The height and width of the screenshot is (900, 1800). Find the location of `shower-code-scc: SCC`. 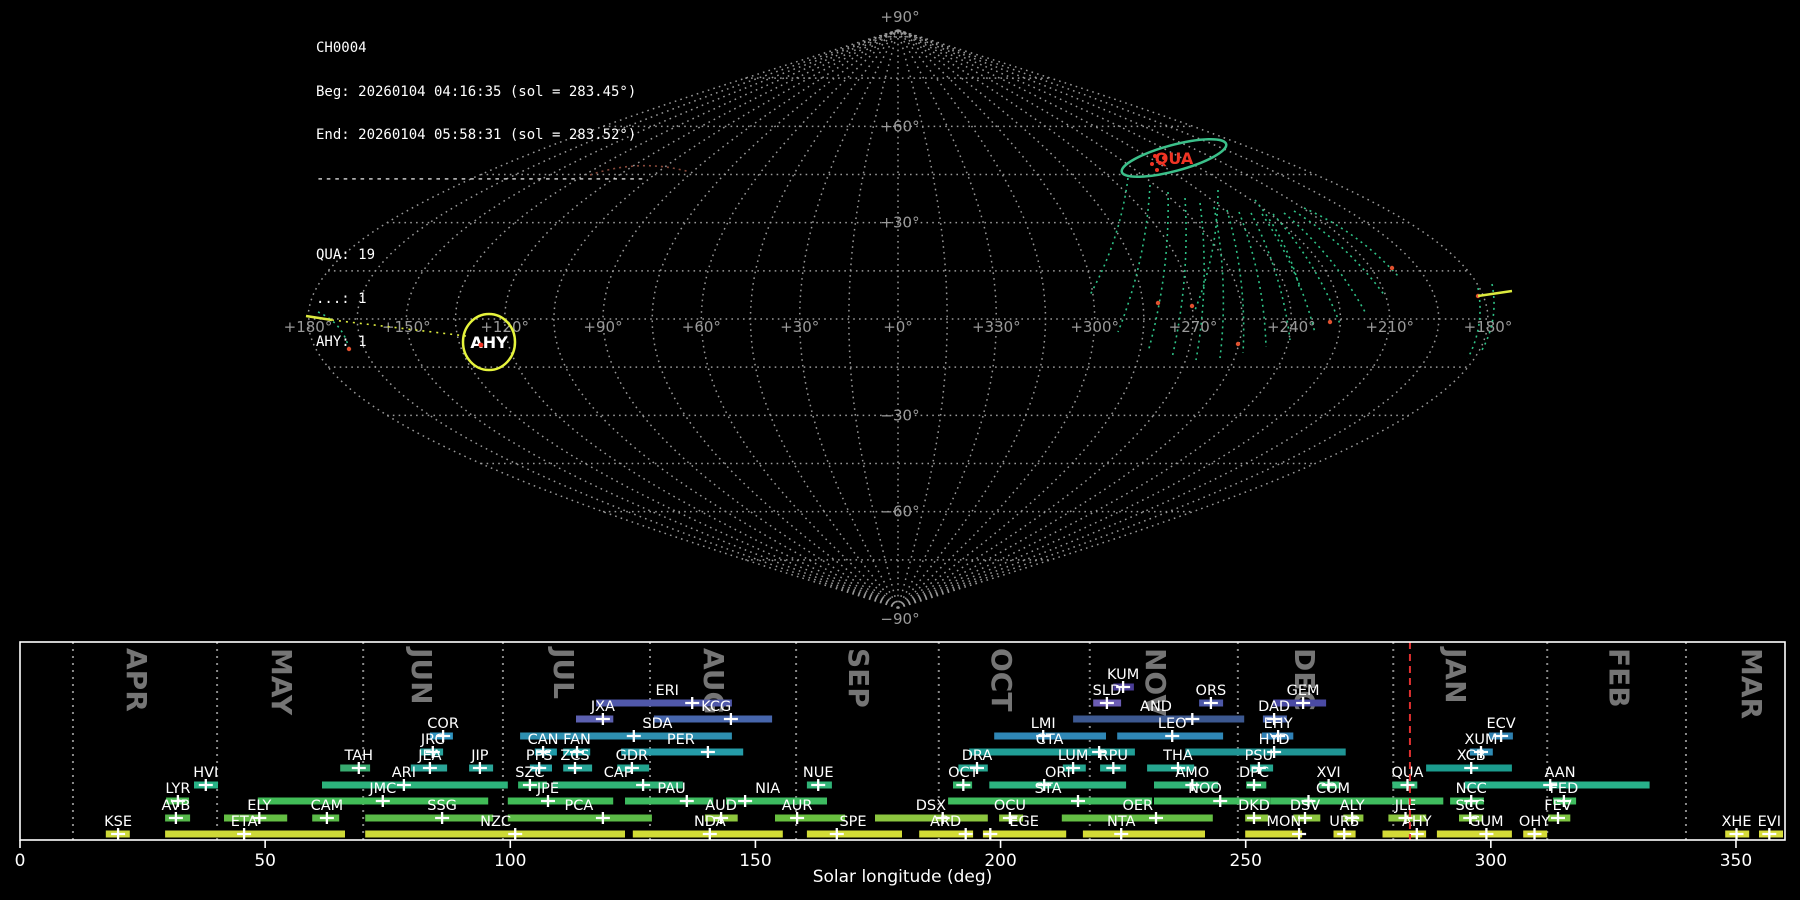

shower-code-scc: SCC is located at coordinates (1469, 806).